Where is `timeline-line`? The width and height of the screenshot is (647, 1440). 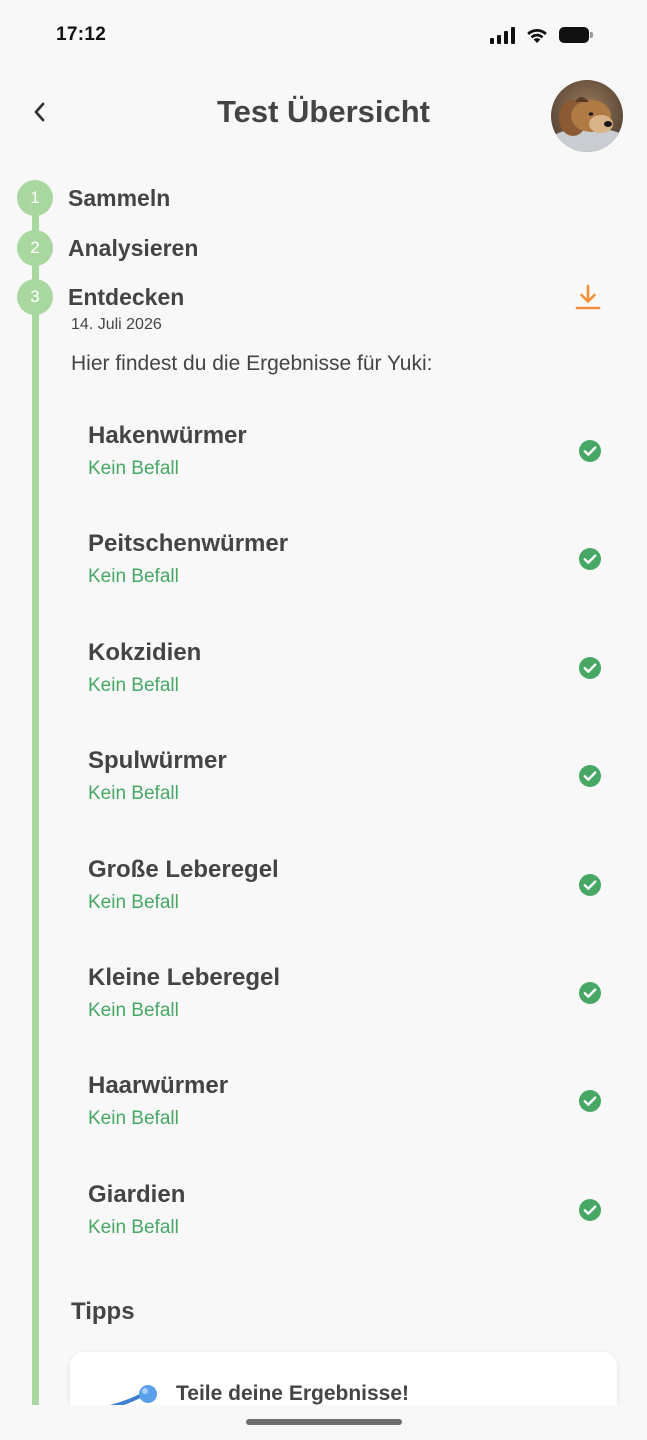 timeline-line is located at coordinates (35, 801).